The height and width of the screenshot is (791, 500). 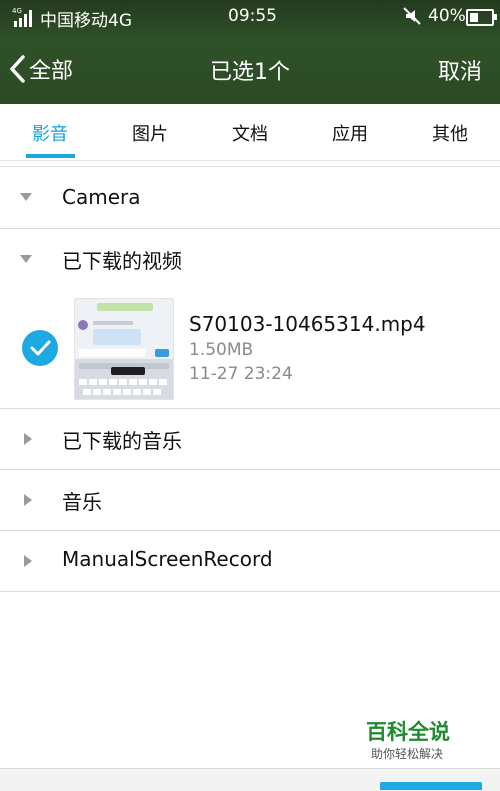 What do you see at coordinates (481, 17) in the screenshot?
I see `battery-icon` at bounding box center [481, 17].